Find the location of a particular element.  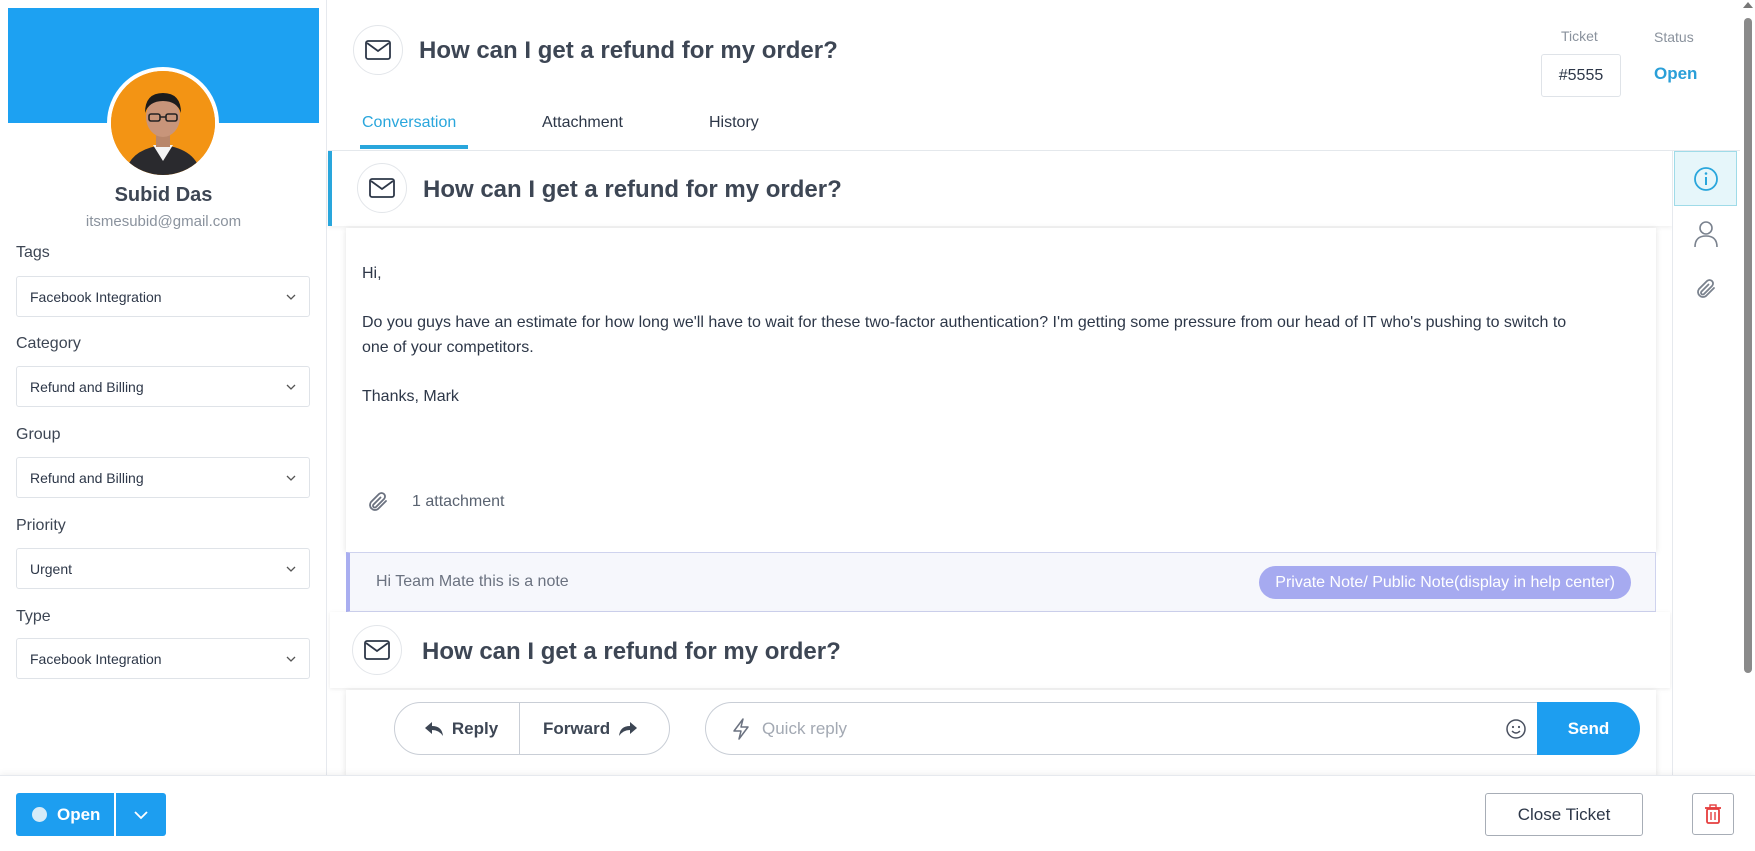

type-select-value: Facebook Integration is located at coordinates (96, 658).